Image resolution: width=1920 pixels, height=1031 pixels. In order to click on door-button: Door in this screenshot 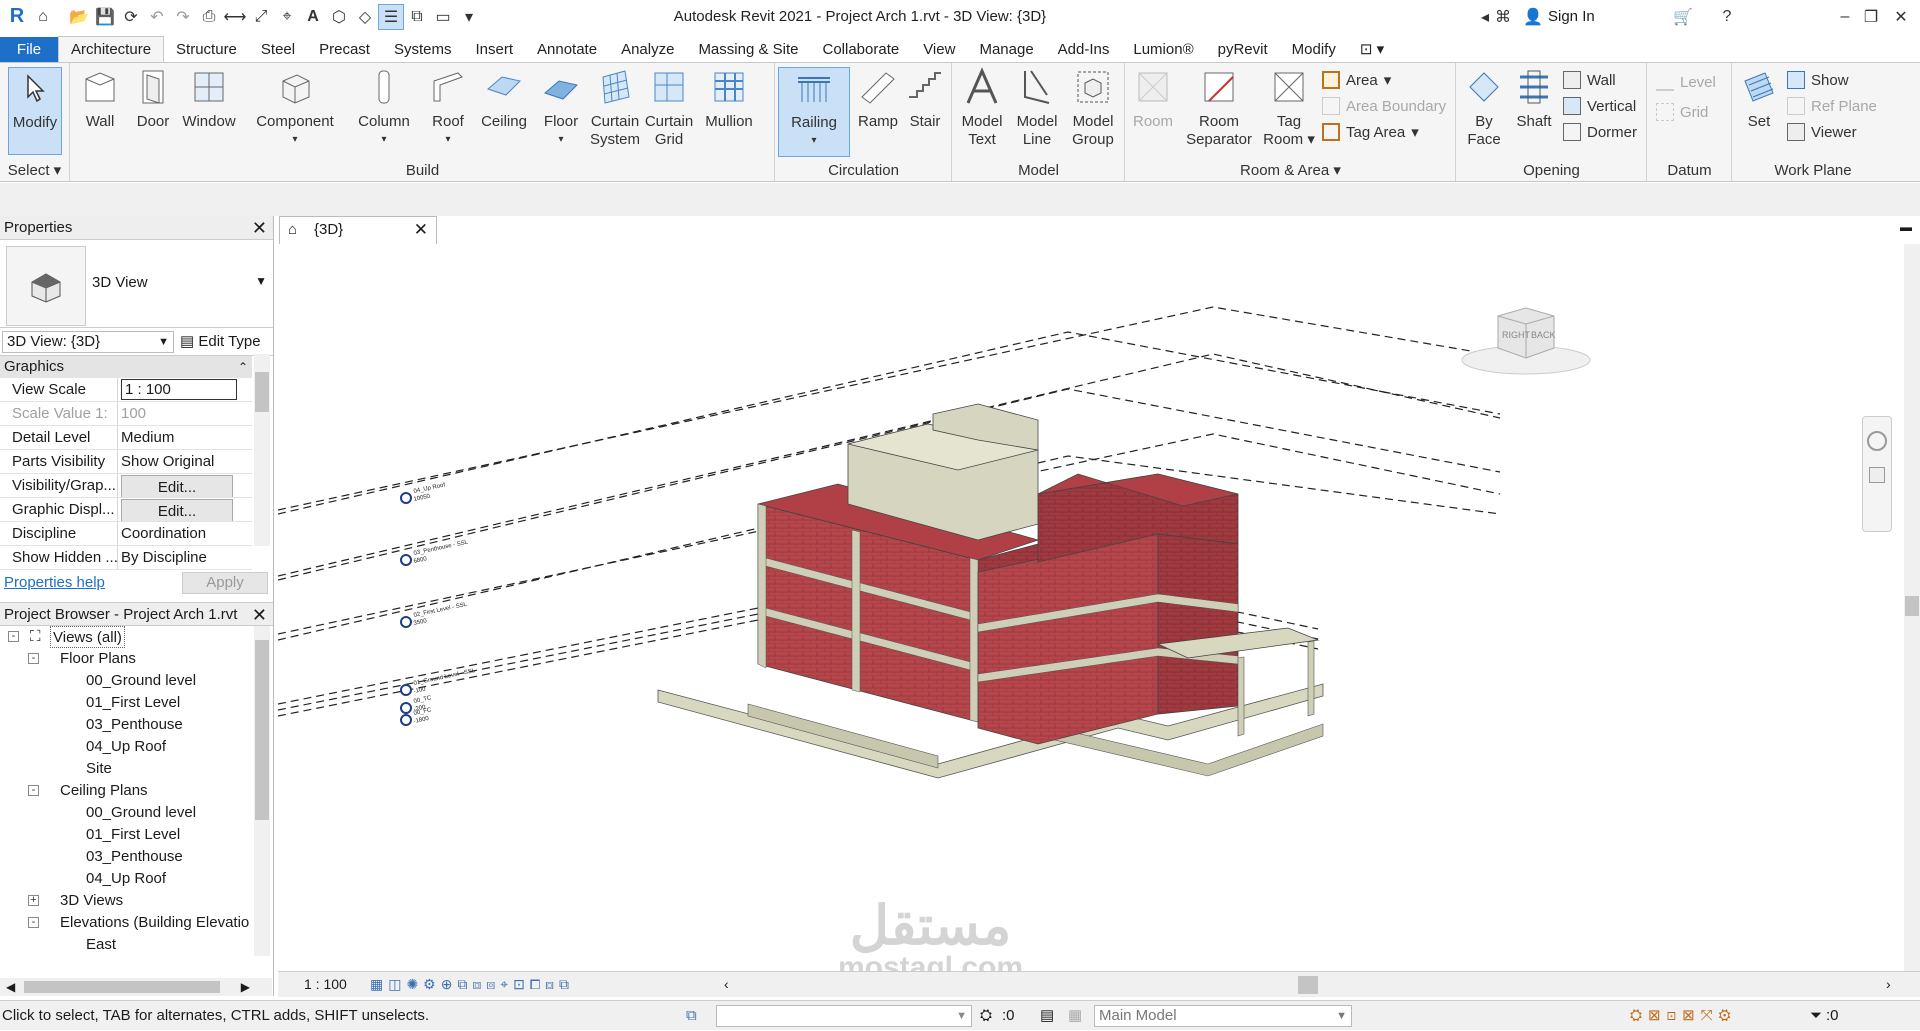, I will do `click(153, 99)`.